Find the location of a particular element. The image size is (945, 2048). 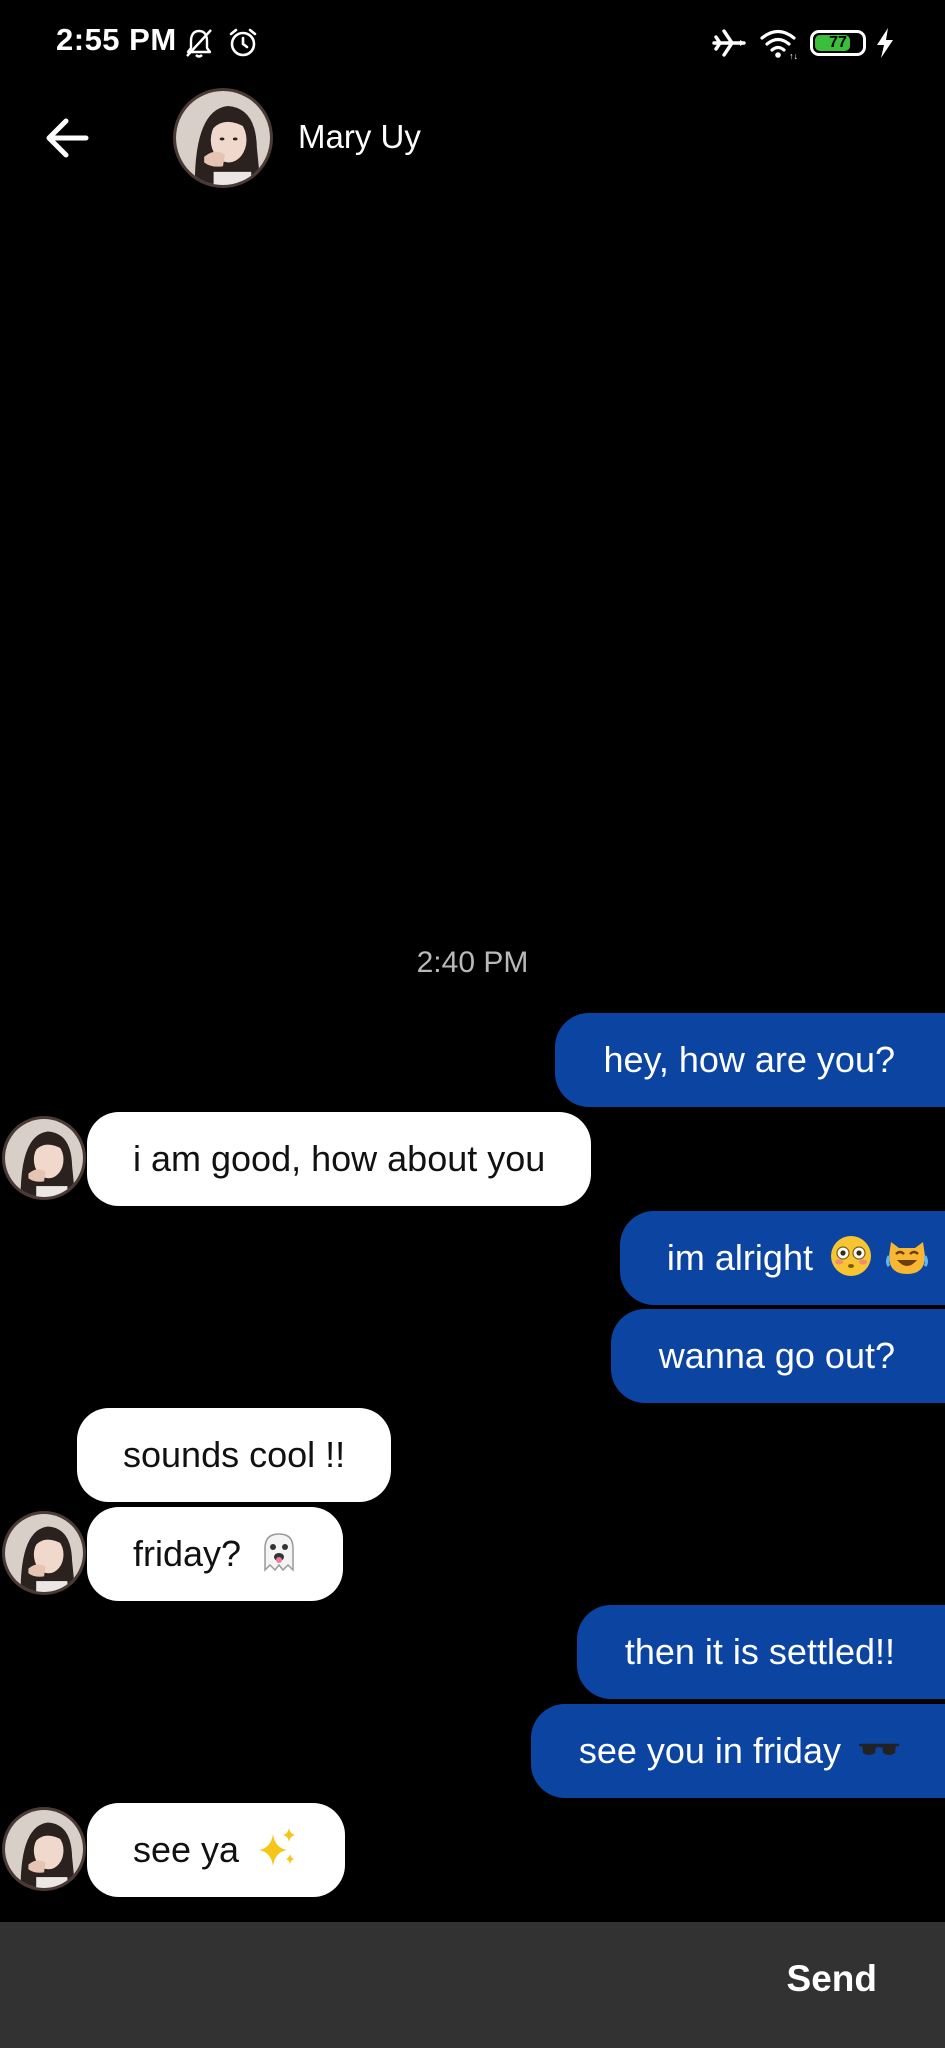

outgoing-message: hey, how are you? is located at coordinates (750, 1060).